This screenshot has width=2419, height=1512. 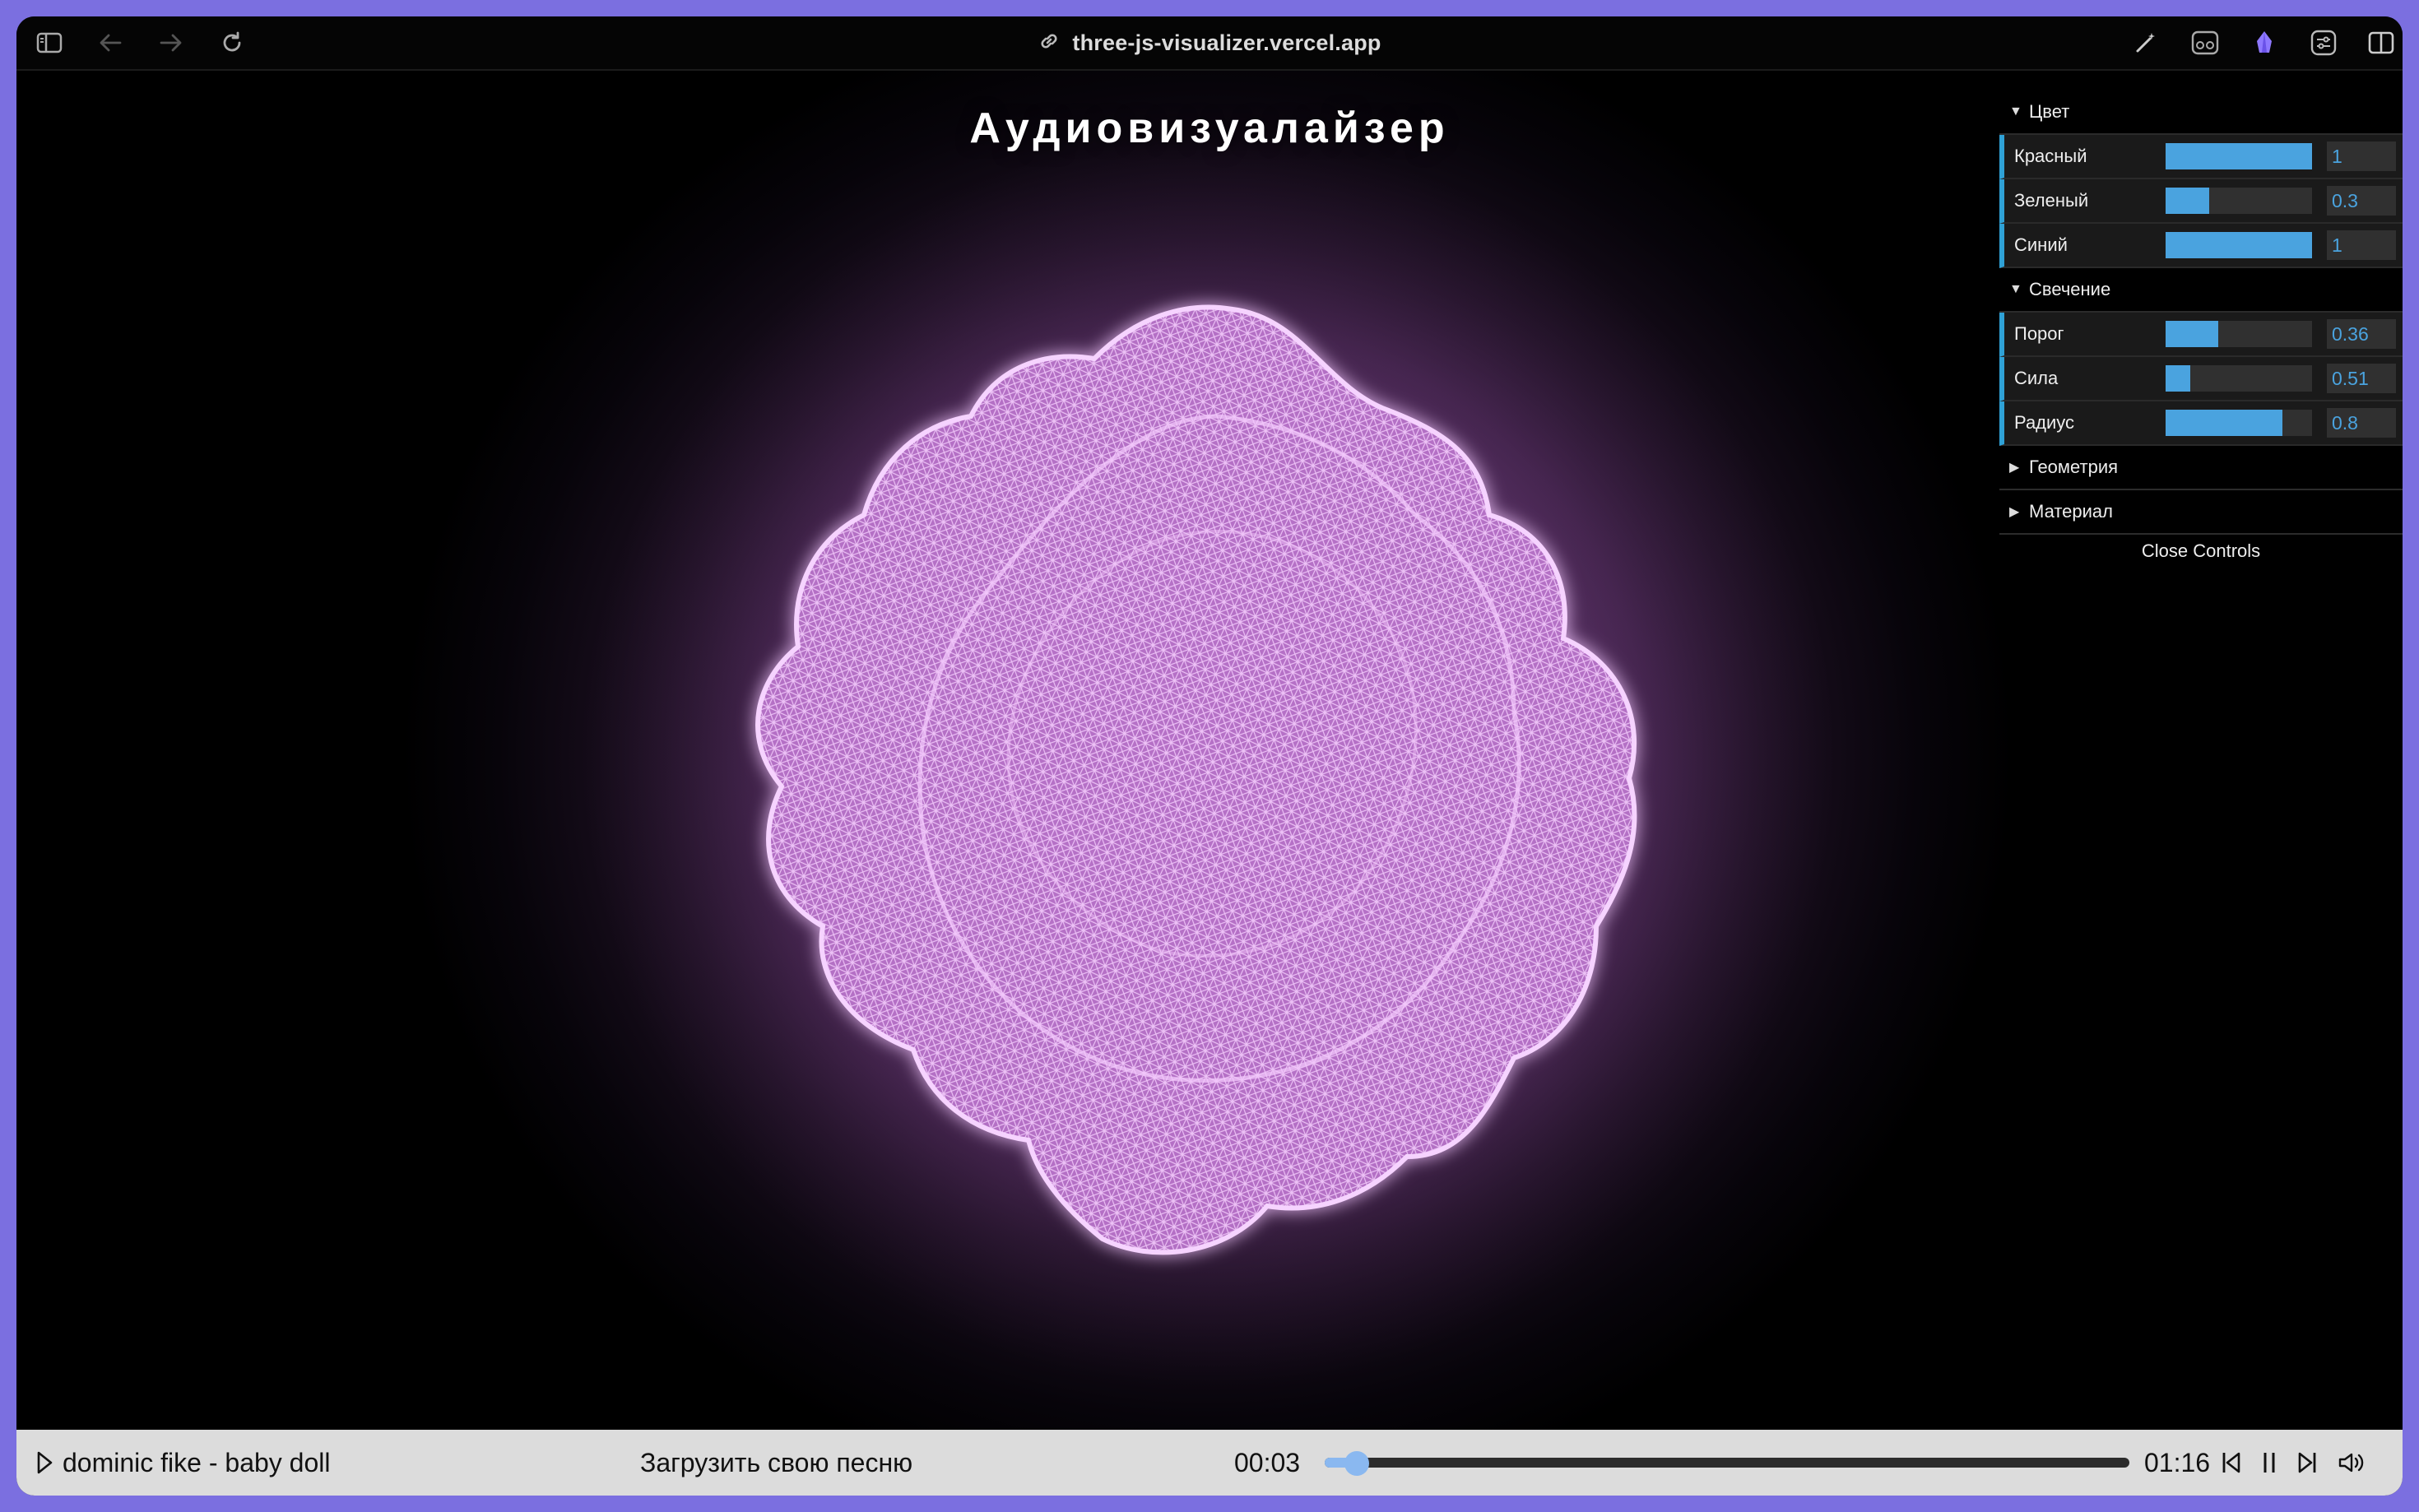 What do you see at coordinates (232, 43) in the screenshot?
I see `reload-icon` at bounding box center [232, 43].